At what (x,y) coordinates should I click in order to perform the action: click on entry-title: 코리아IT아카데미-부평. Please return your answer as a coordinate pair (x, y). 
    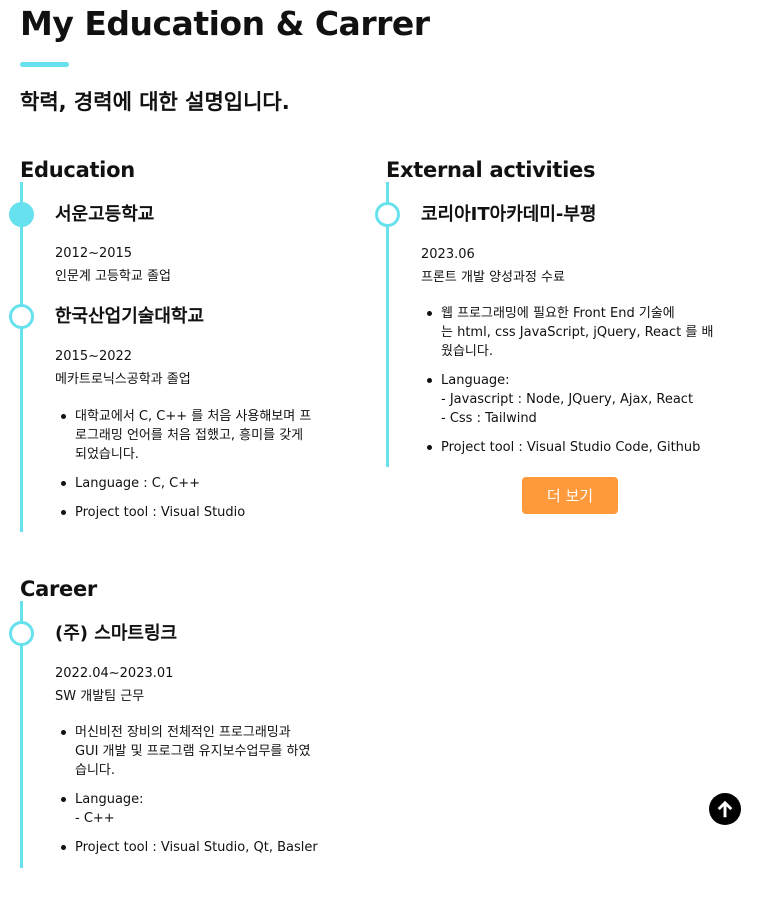
    Looking at the image, I should click on (509, 214).